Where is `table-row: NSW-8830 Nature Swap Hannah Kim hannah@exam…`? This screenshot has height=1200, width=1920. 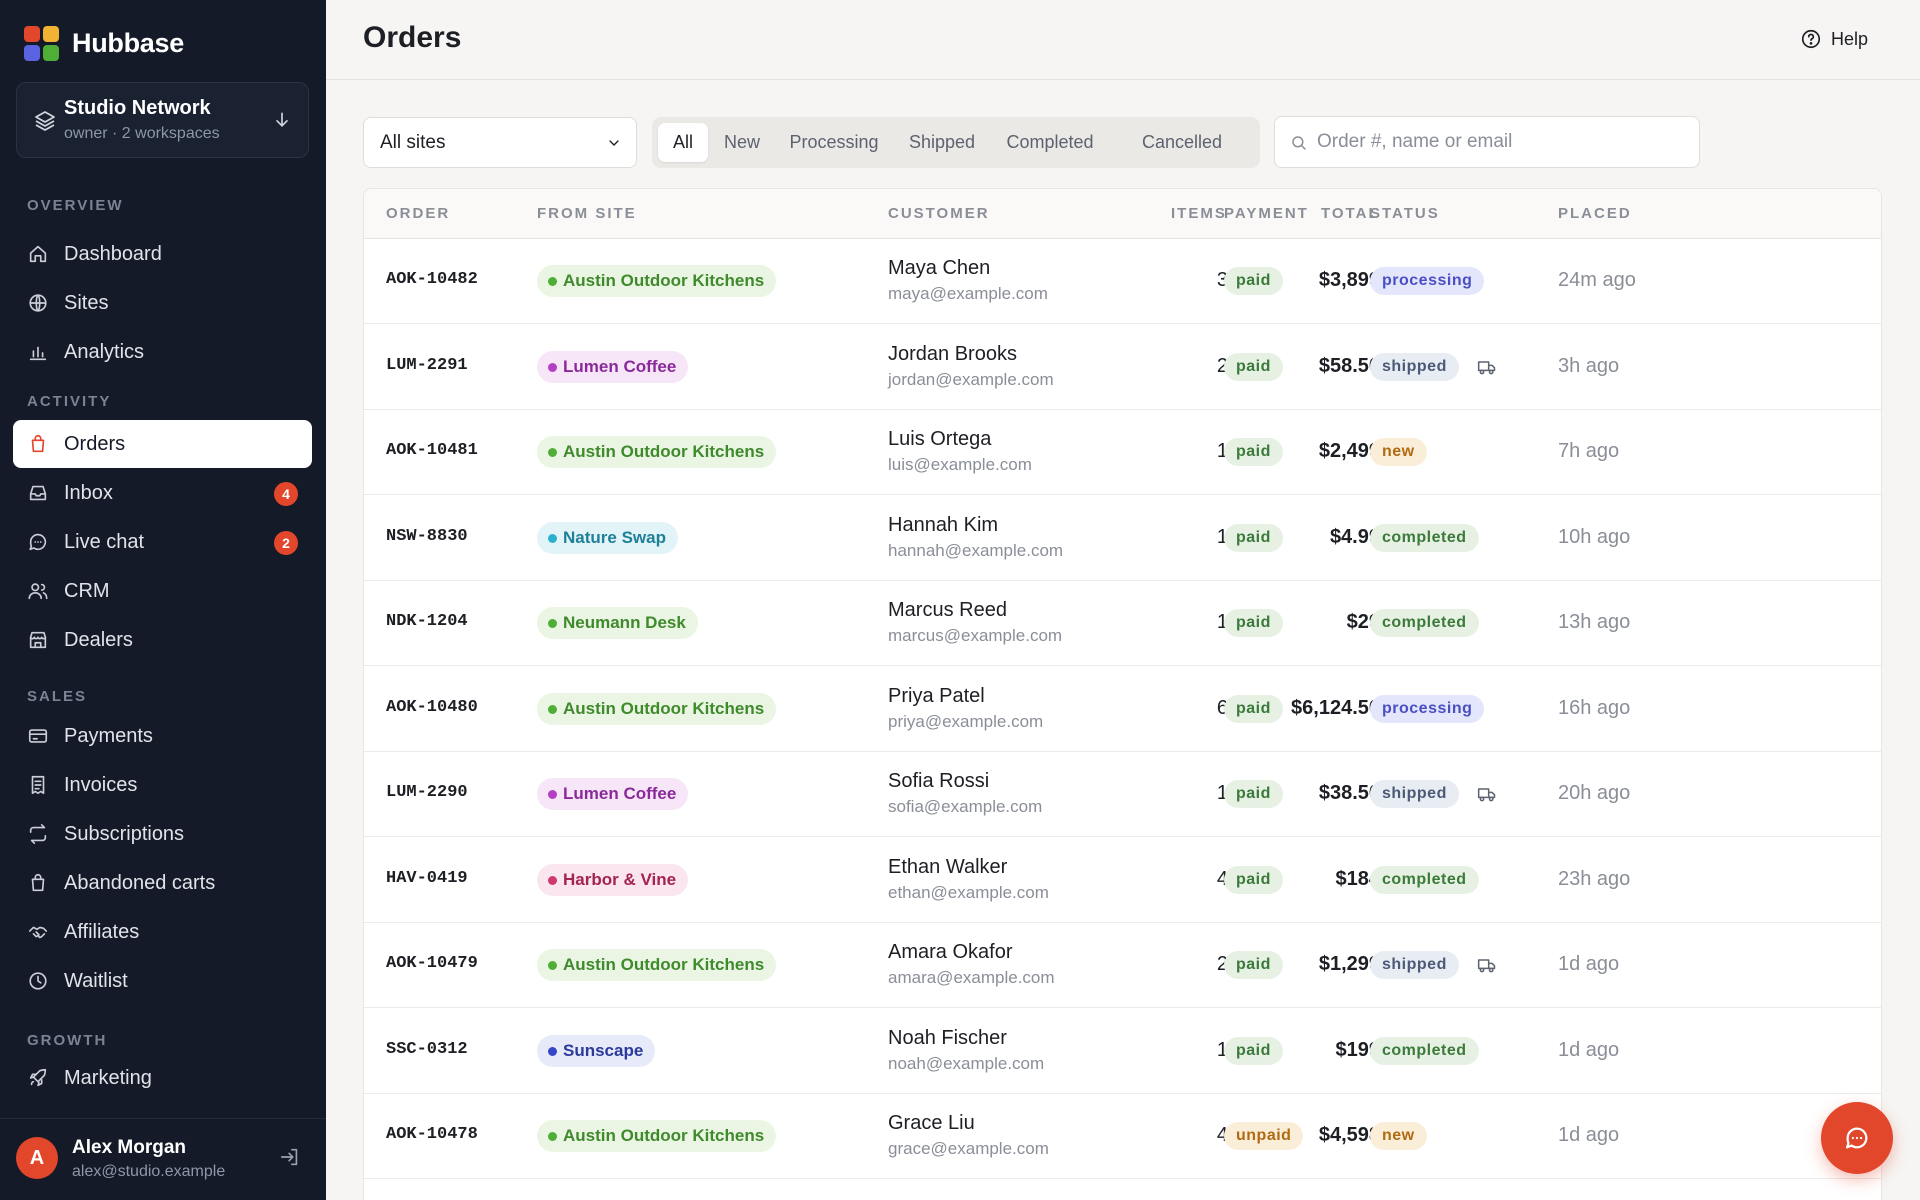
table-row: NSW-8830 Nature Swap Hannah Kim hannah@exam… is located at coordinates (1122, 538).